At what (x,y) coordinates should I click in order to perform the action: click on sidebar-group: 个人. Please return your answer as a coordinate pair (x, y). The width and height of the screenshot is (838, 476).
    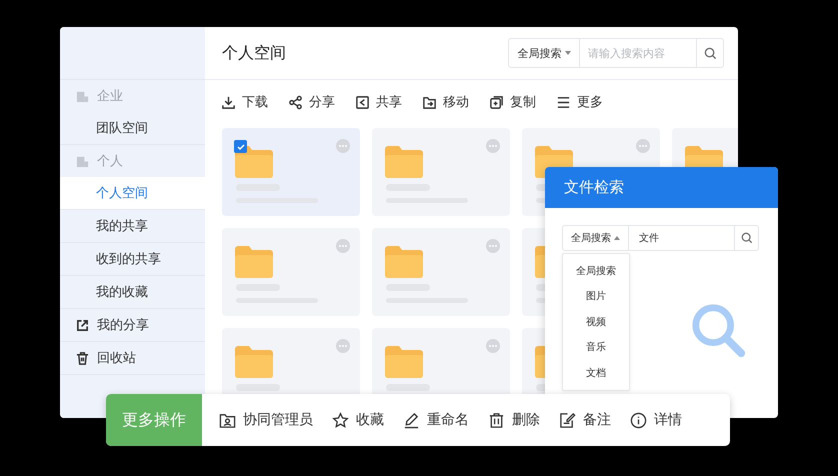
    Looking at the image, I should click on (132, 161).